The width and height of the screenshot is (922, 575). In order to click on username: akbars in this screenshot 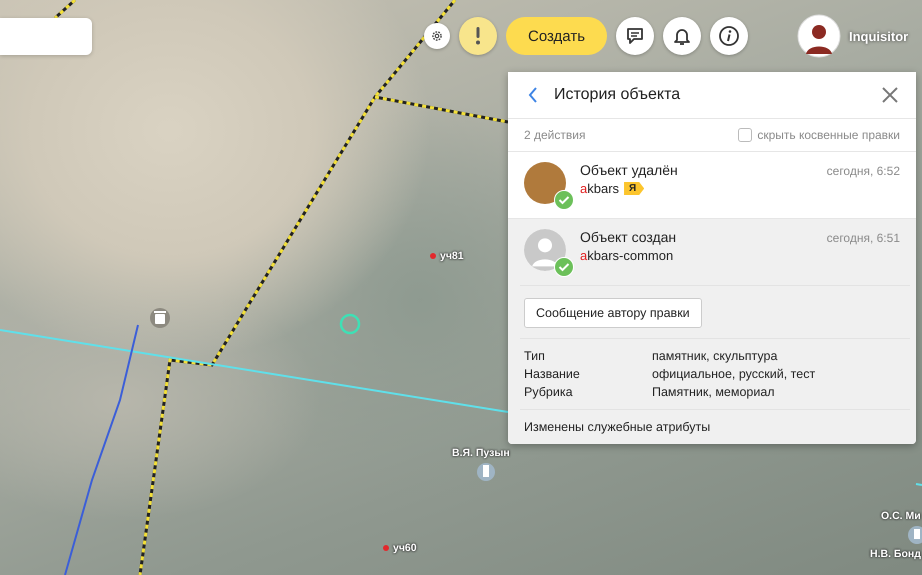, I will do `click(600, 188)`.